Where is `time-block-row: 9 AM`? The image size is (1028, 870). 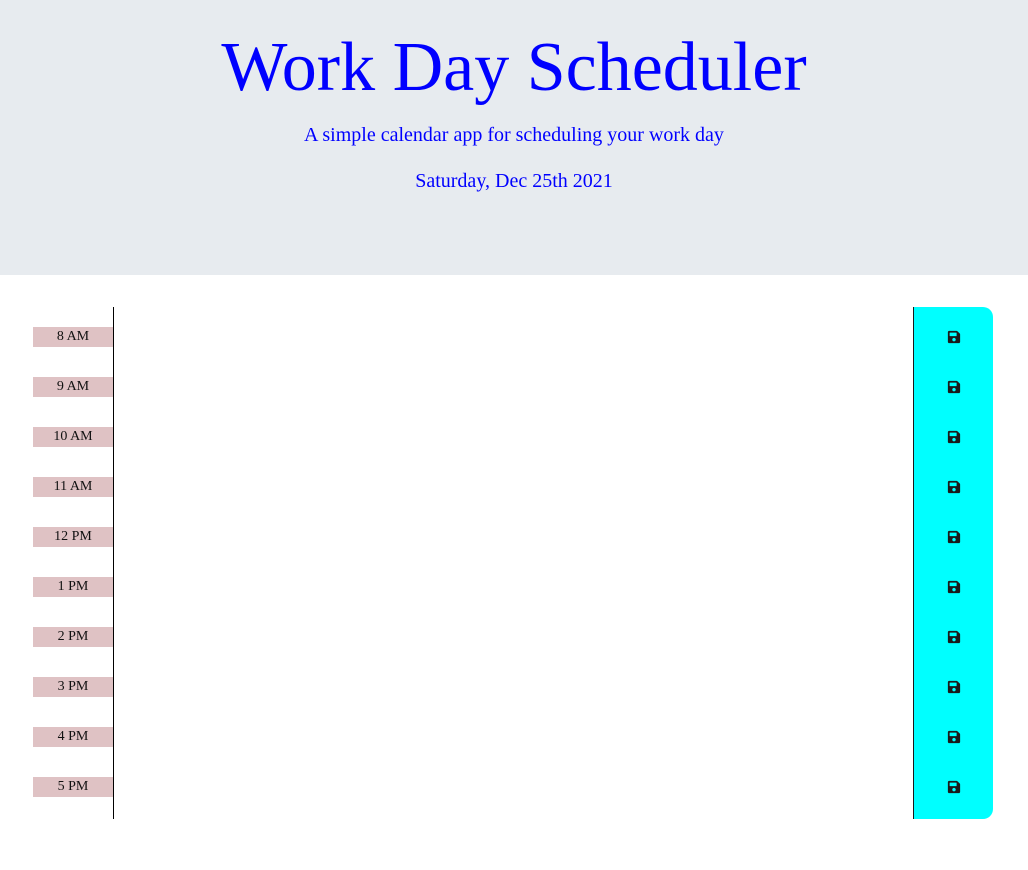
time-block-row: 9 AM is located at coordinates (513, 382).